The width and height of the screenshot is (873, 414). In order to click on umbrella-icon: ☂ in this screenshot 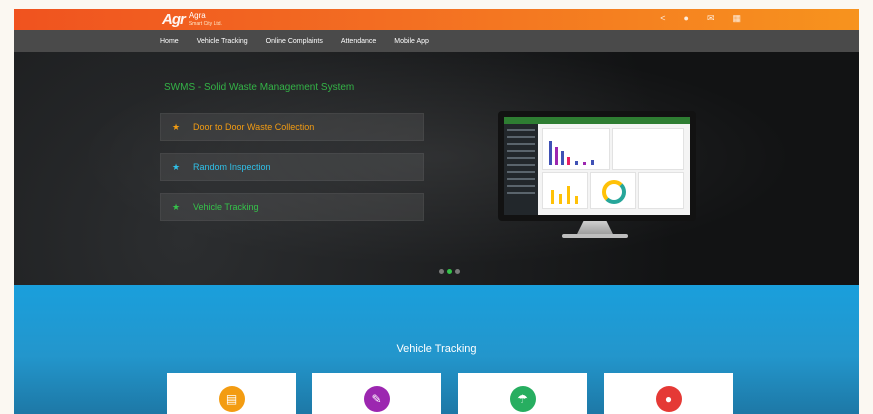, I will do `click(522, 399)`.